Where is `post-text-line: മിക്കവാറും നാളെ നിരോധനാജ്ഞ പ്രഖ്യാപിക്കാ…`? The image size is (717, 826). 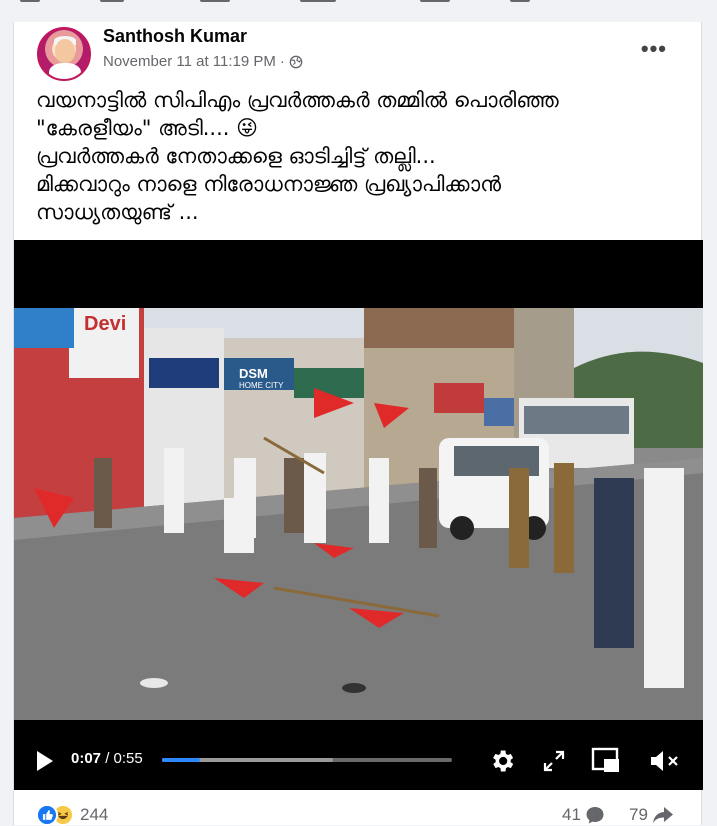
post-text-line: മിക്കവാറും നാളെ നിരോധനാജ്ഞ പ്രഖ്യാപിക്കാ… is located at coordinates (268, 184).